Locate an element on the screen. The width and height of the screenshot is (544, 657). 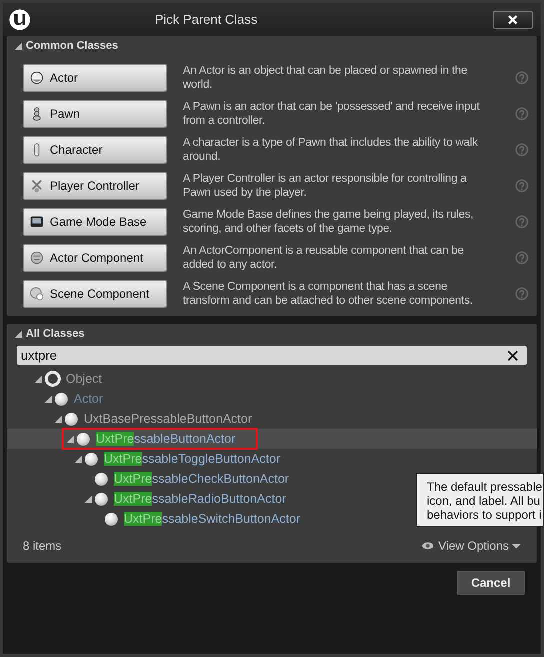
tree-row: UxtBasePressableButtonActor is located at coordinates (272, 419).